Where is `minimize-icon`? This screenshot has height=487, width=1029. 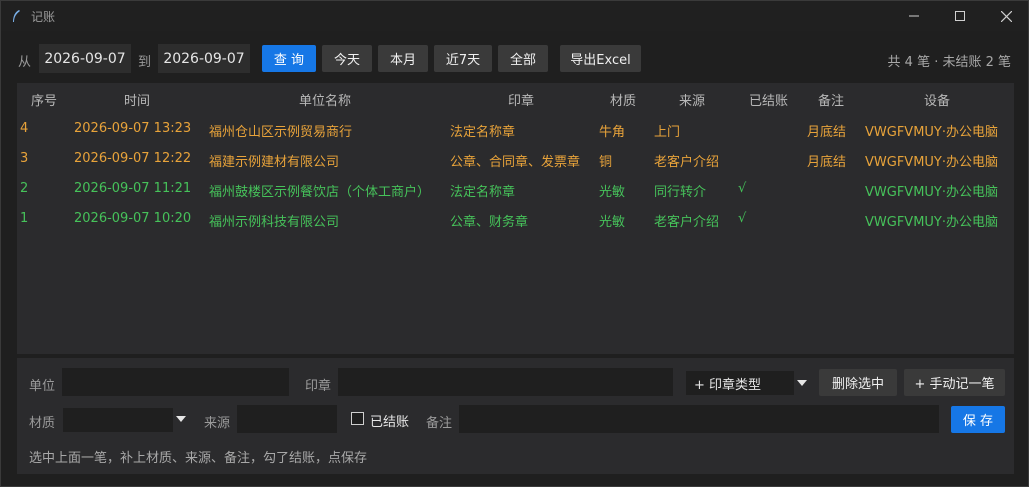 minimize-icon is located at coordinates (914, 16).